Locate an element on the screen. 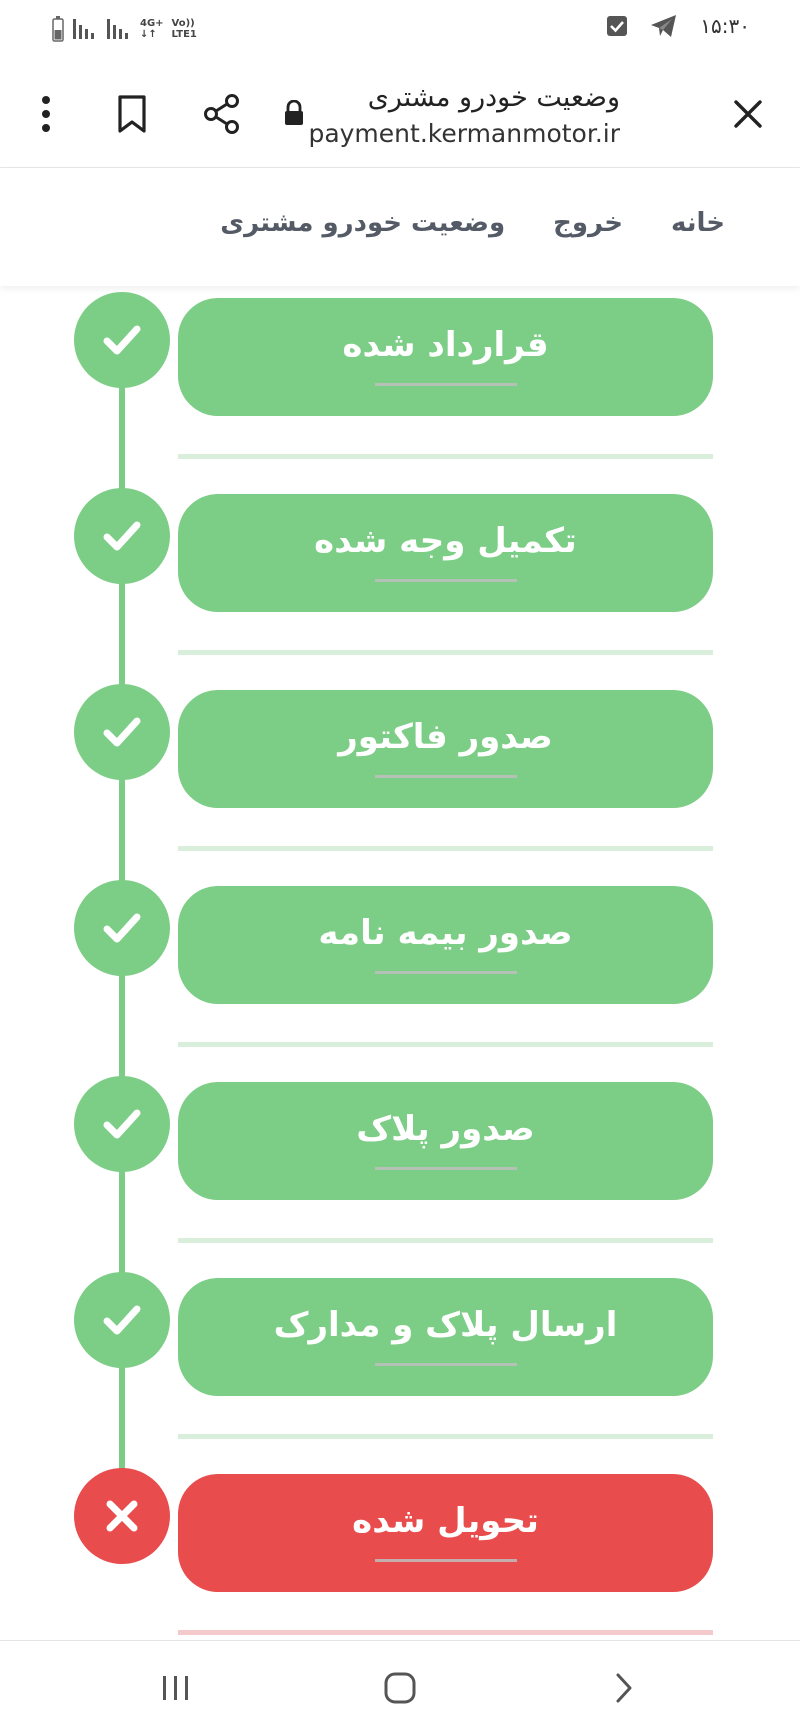 This screenshot has height=1732, width=800. browser-toolbar: وضعیت خودرو مشتری payment.kermanmotor.ir is located at coordinates (400, 115).